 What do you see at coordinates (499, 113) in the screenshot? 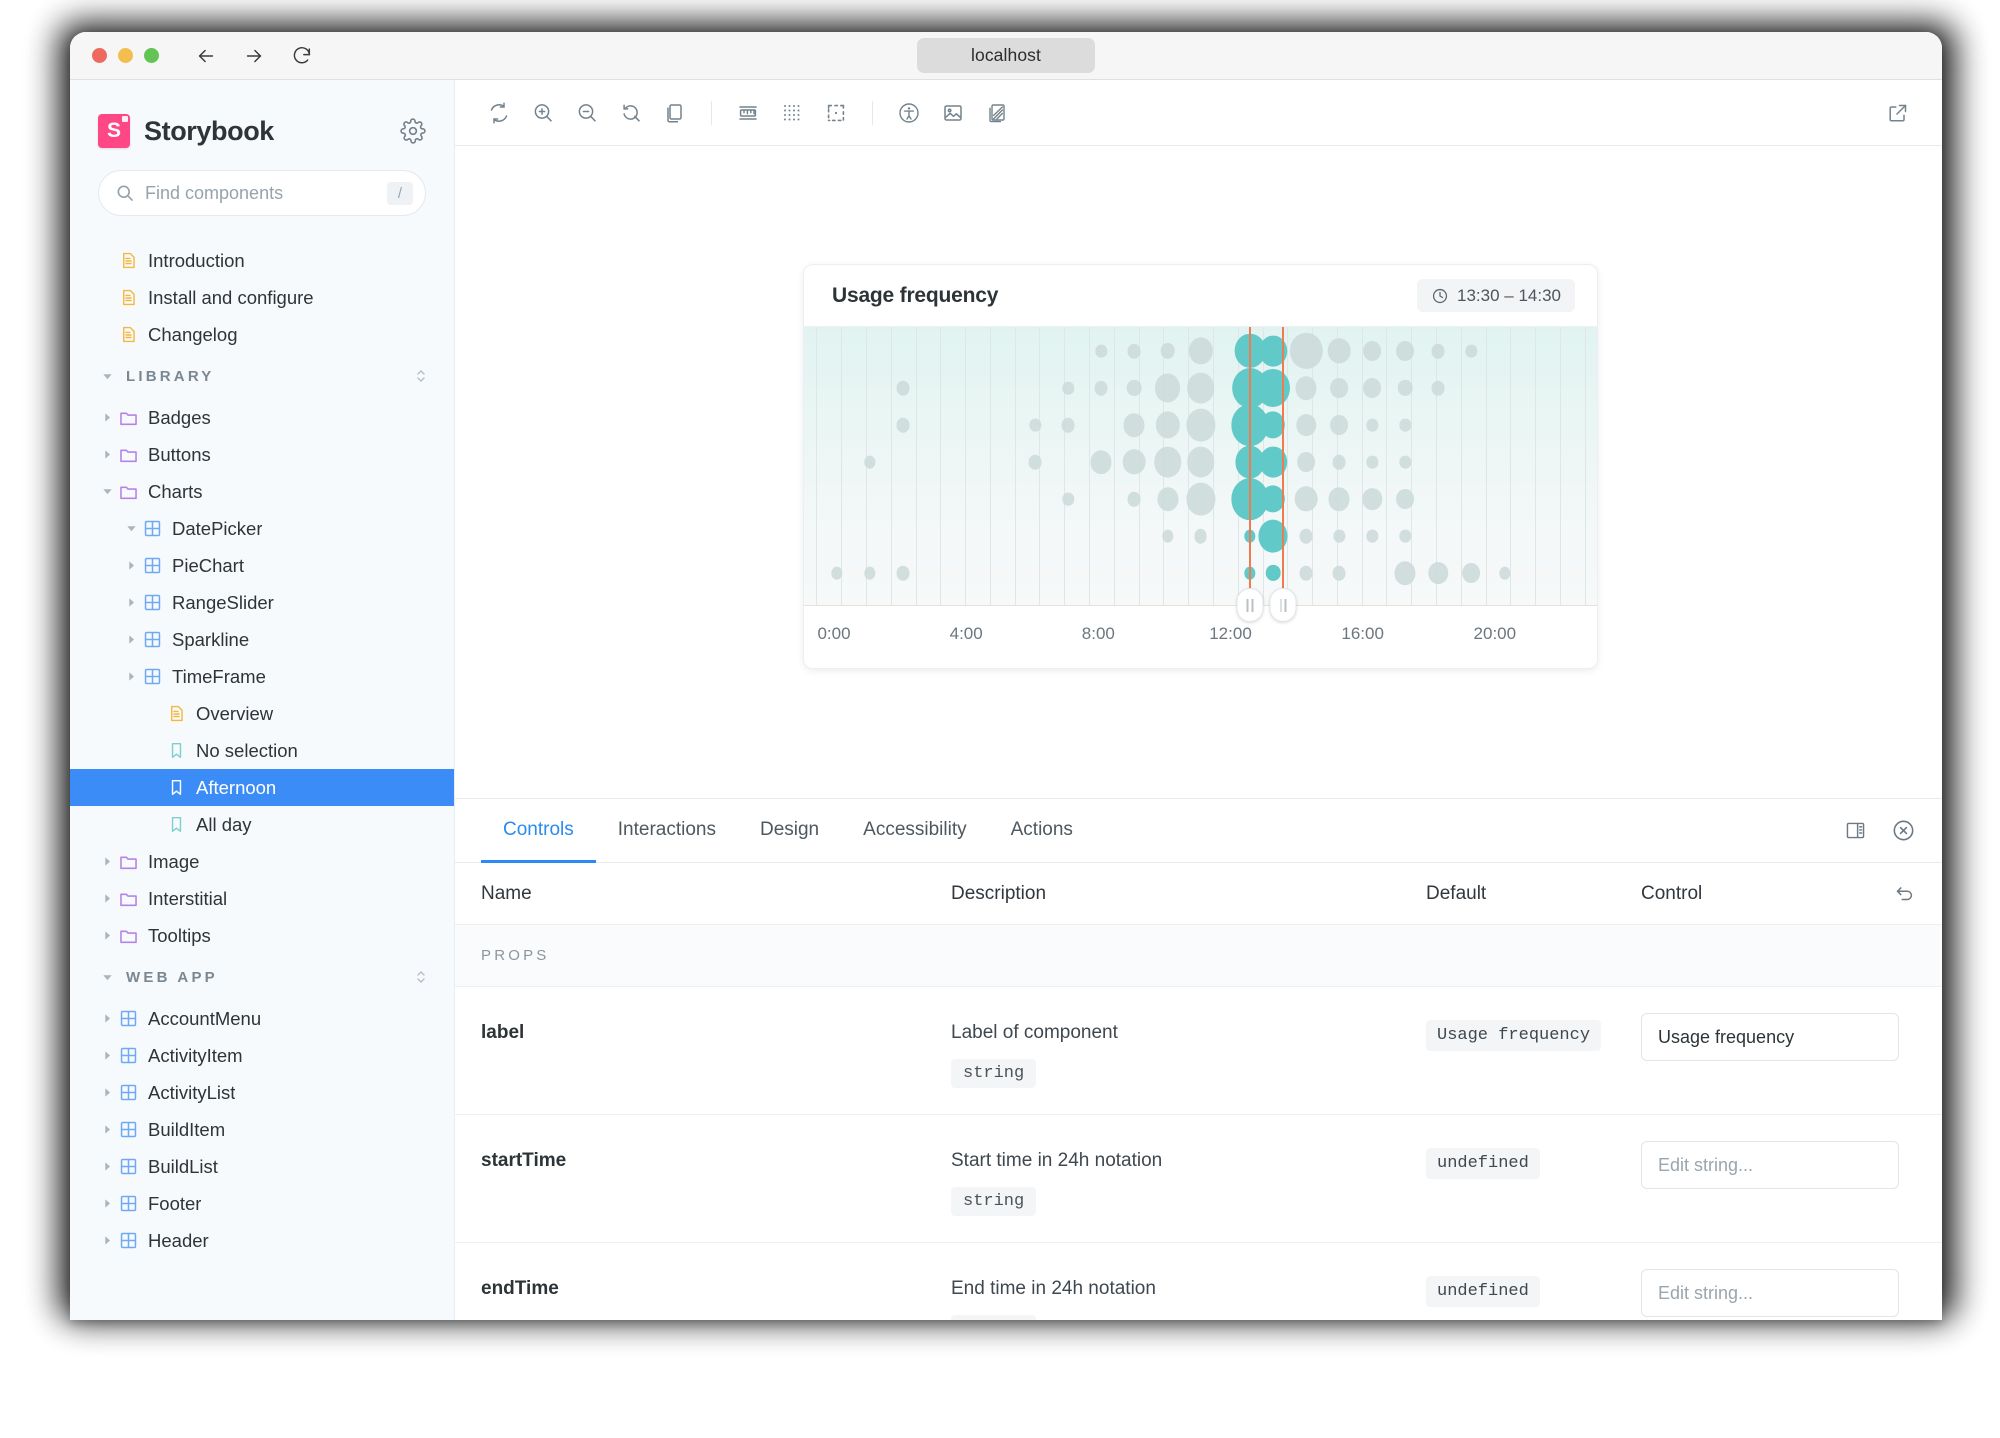
I see `remount-icon` at bounding box center [499, 113].